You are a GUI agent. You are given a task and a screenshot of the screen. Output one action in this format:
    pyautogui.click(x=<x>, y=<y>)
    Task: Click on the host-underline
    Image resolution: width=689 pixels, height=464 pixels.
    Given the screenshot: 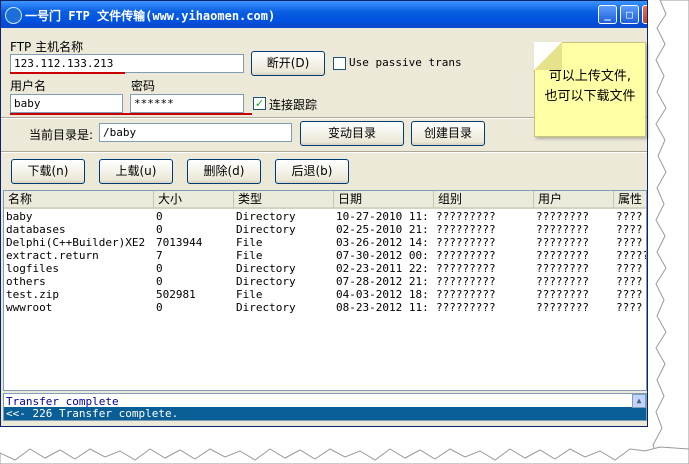 What is the action you would take?
    pyautogui.click(x=67, y=73)
    